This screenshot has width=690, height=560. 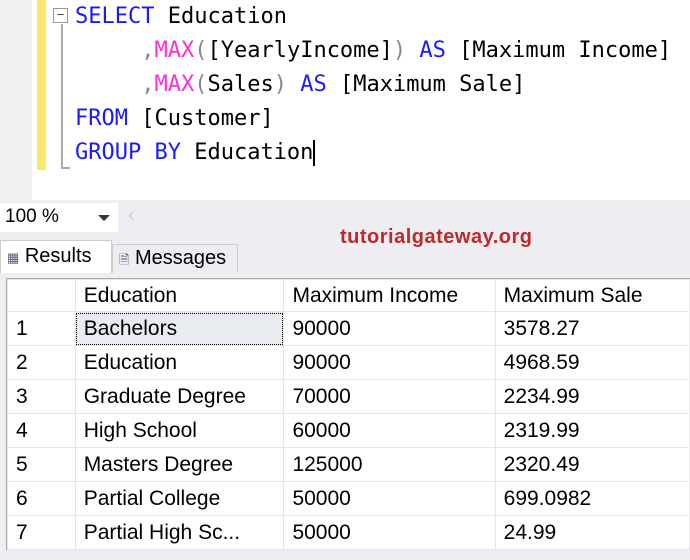 What do you see at coordinates (41, 362) in the screenshot?
I see `table-cell: 2` at bounding box center [41, 362].